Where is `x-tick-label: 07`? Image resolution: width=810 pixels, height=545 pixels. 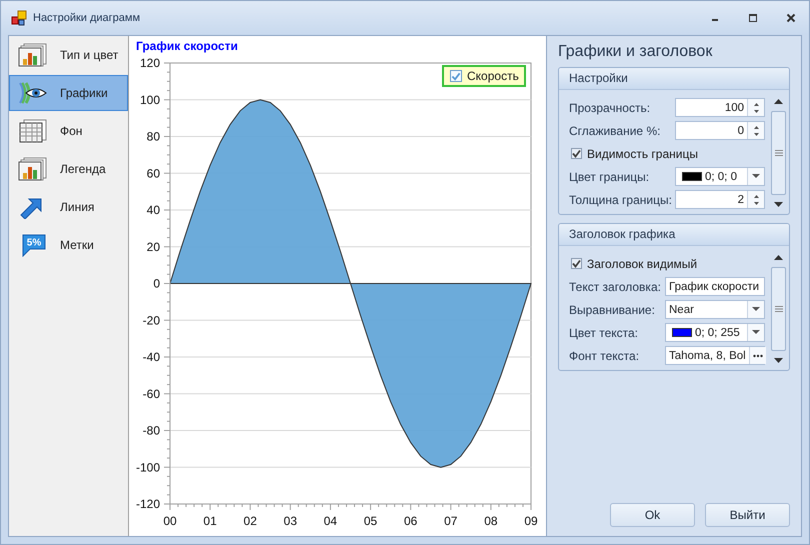 x-tick-label: 07 is located at coordinates (451, 521).